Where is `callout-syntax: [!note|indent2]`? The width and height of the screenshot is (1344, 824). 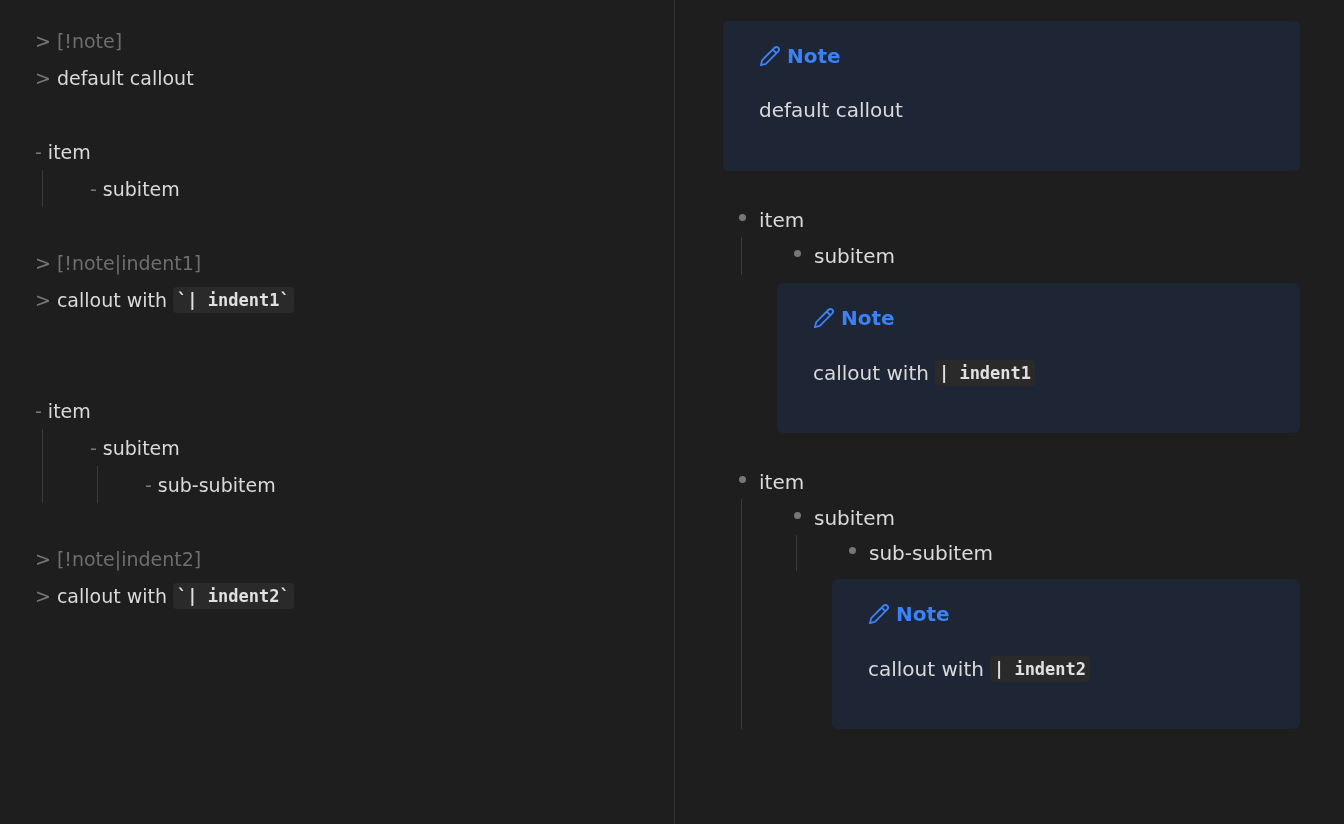 callout-syntax: [!note|indent2] is located at coordinates (129, 558).